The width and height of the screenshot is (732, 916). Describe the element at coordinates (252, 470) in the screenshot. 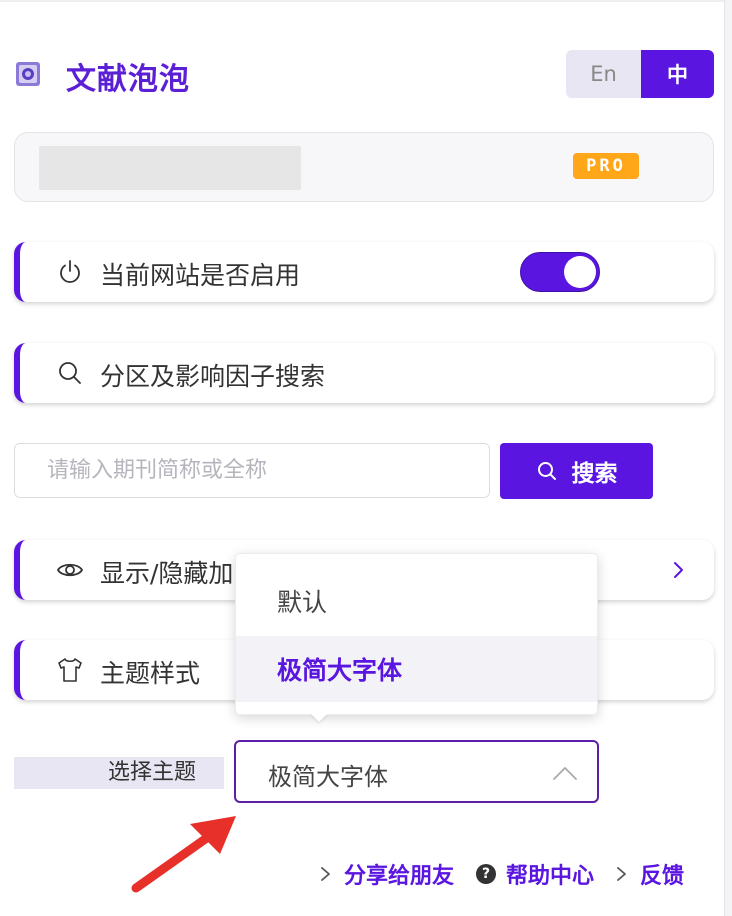

I see `journal-search-input` at that location.